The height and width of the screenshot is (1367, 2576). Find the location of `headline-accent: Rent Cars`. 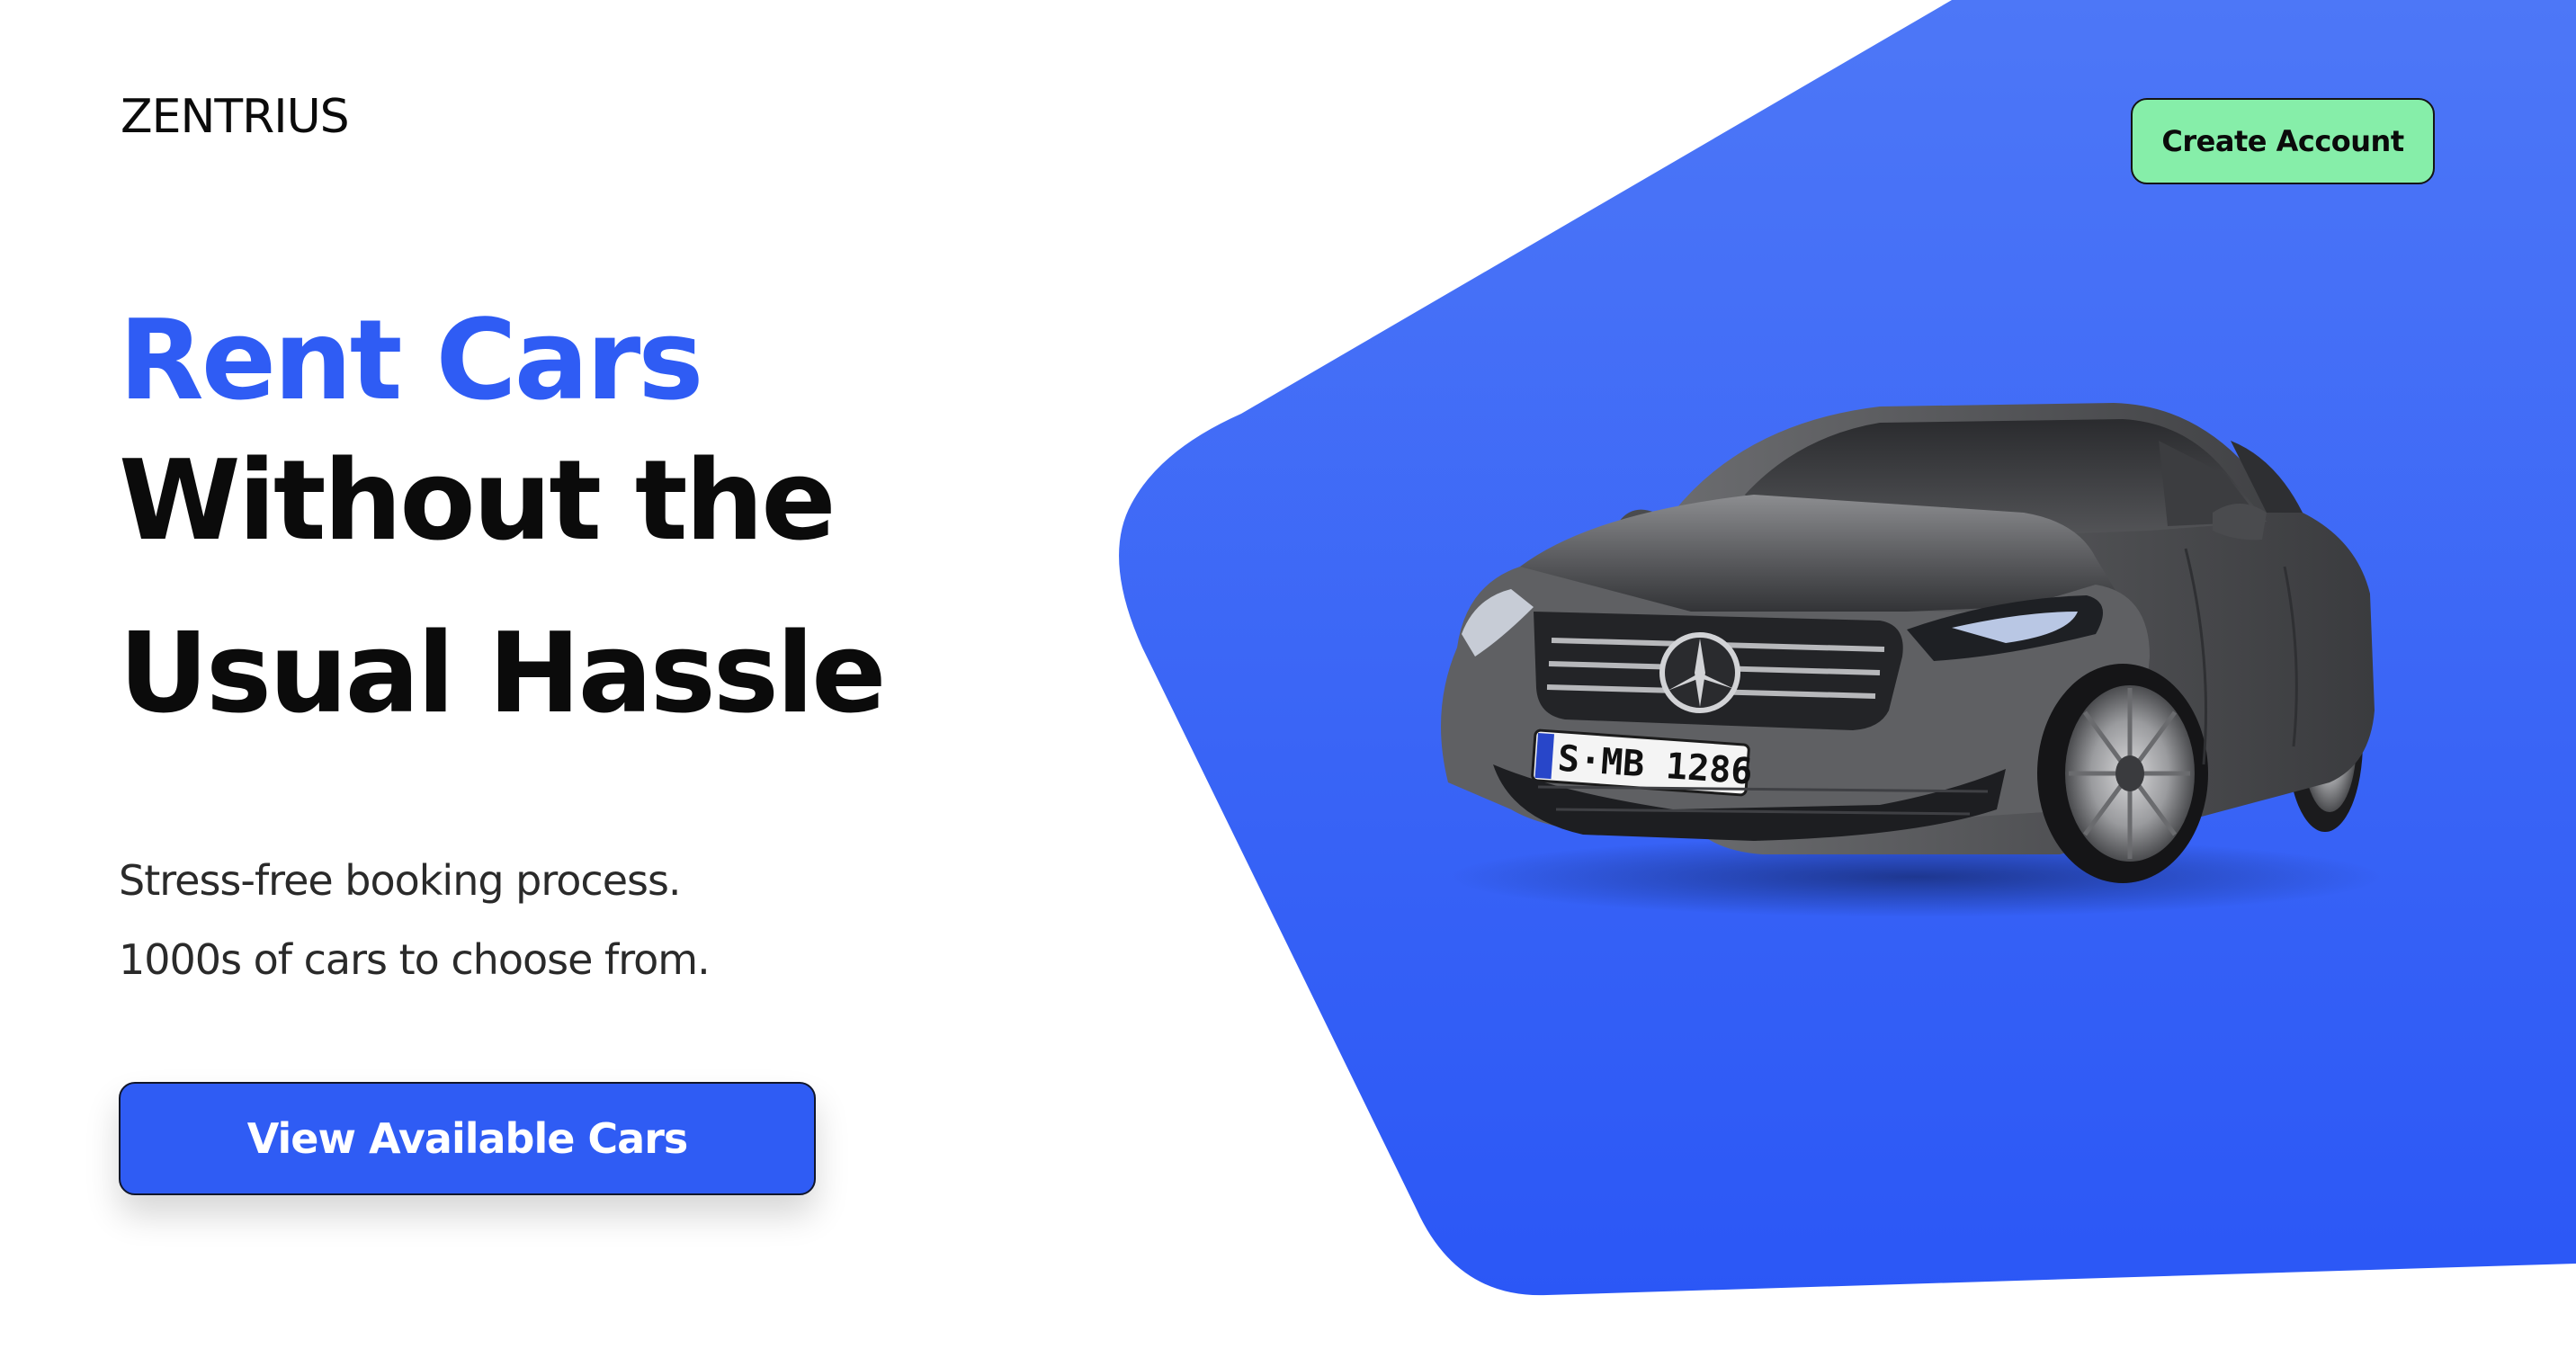

headline-accent: Rent Cars is located at coordinates (411, 361).